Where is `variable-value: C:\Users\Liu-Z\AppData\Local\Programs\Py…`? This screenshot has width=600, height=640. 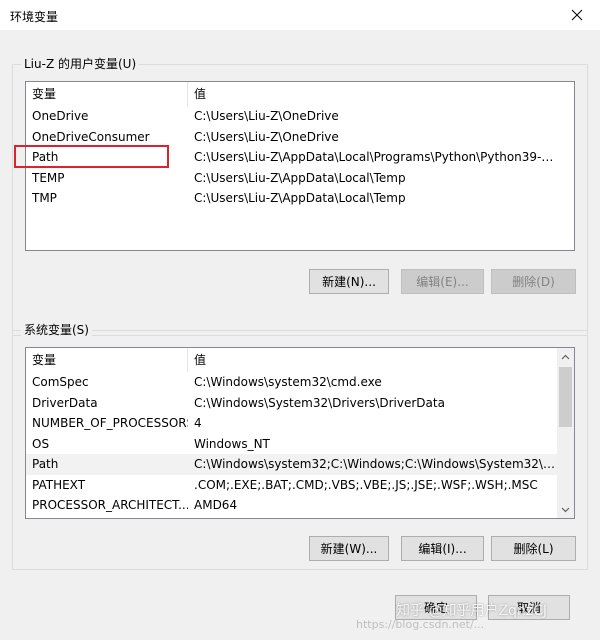 variable-value: C:\Users\Liu-Z\AppData\Local\Programs\Py… is located at coordinates (375, 157).